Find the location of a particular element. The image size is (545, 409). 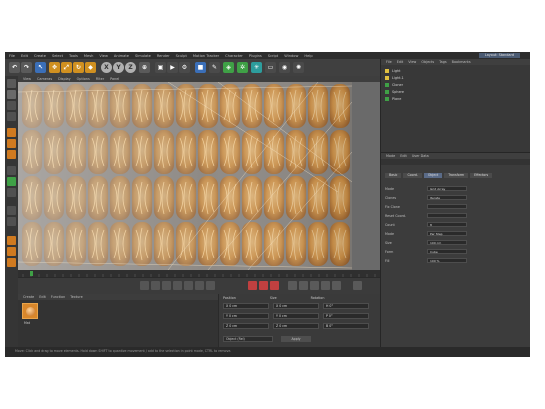

menu-file: File is located at coordinates (12, 56).